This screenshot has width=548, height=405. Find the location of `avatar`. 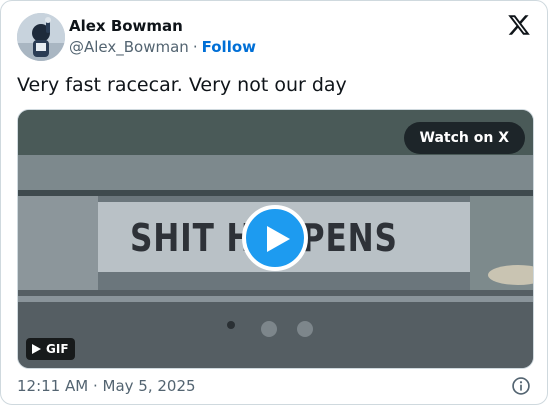

avatar is located at coordinates (41, 37).